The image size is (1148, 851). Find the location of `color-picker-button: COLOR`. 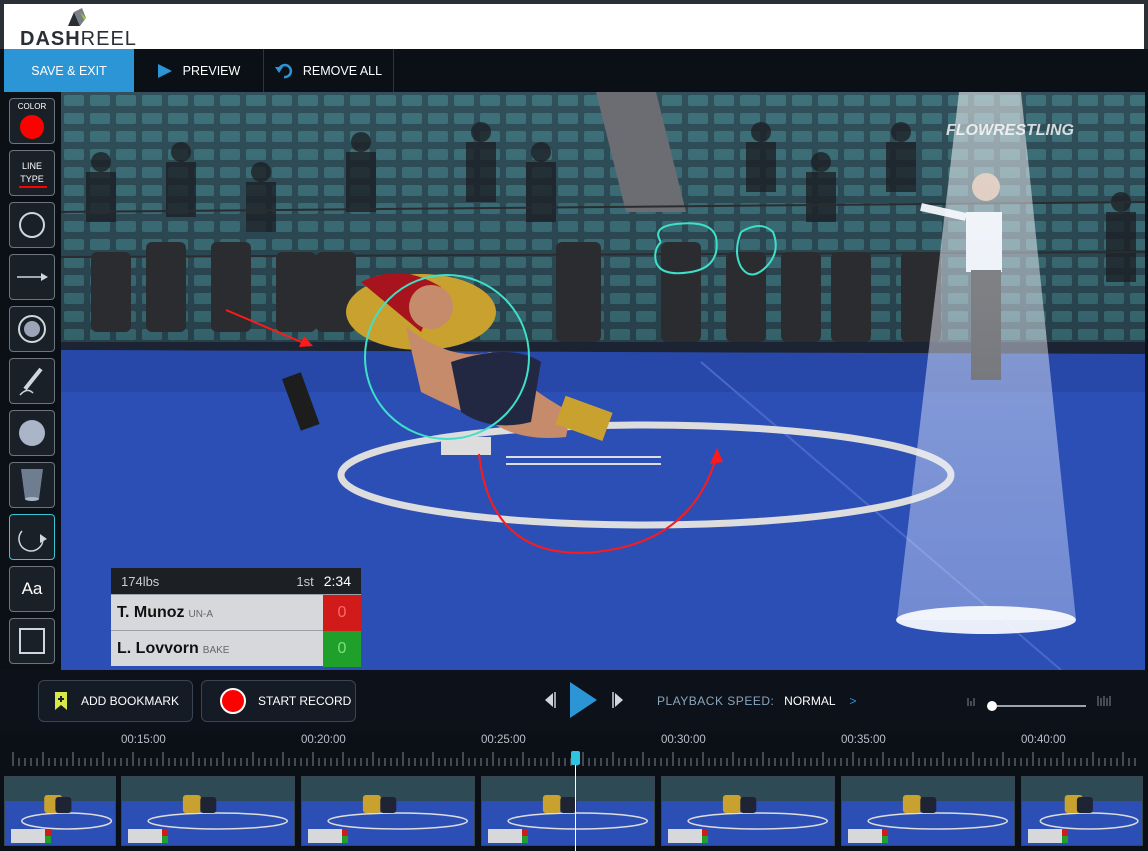

color-picker-button: COLOR is located at coordinates (32, 121).